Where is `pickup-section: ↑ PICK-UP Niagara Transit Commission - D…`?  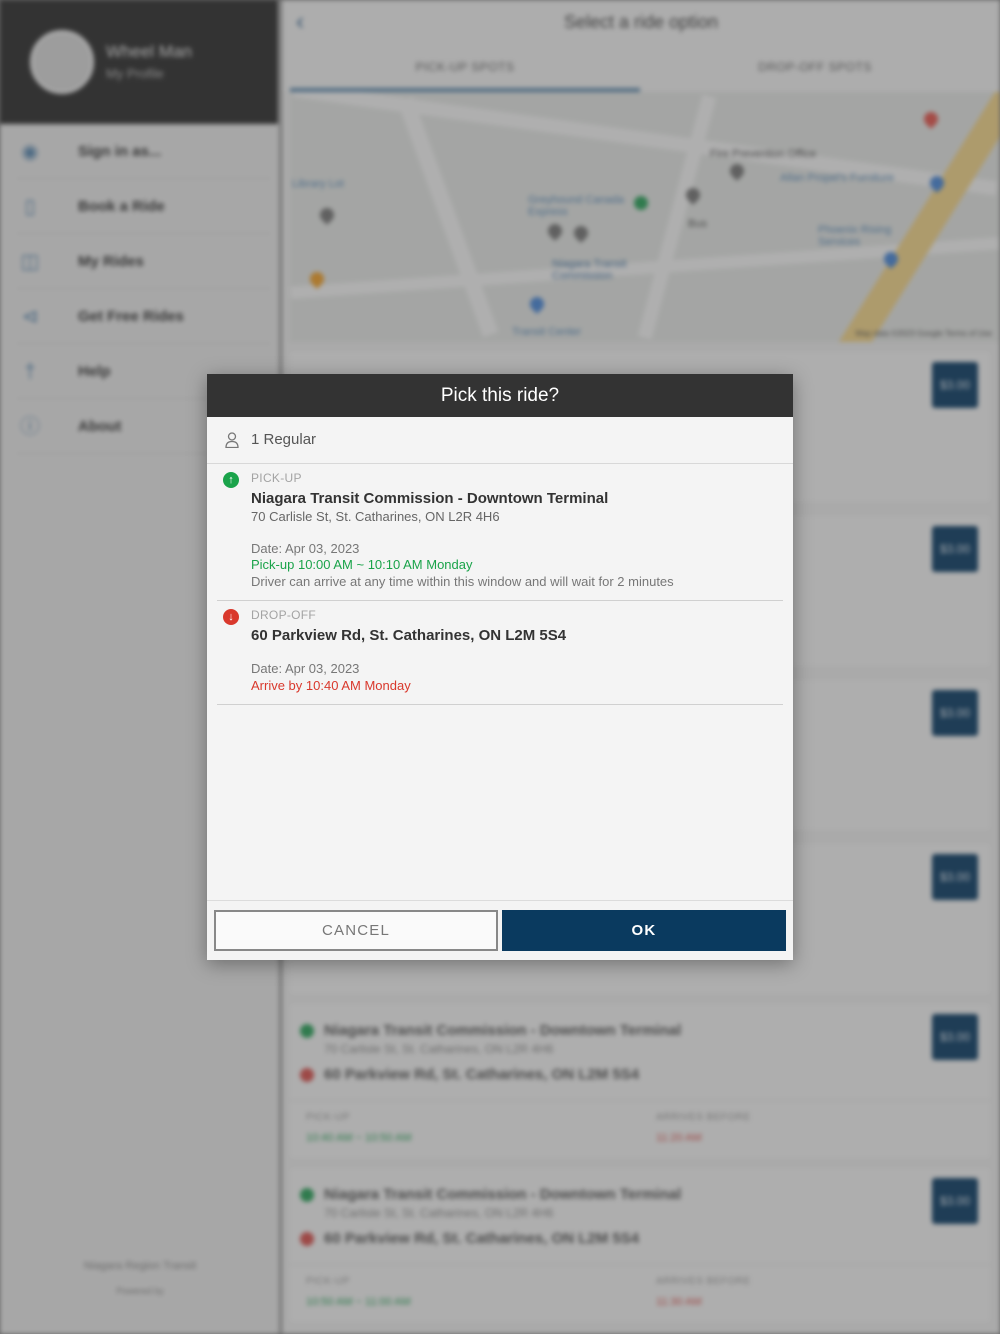 pickup-section: ↑ PICK-UP Niagara Transit Commission - D… is located at coordinates (500, 532).